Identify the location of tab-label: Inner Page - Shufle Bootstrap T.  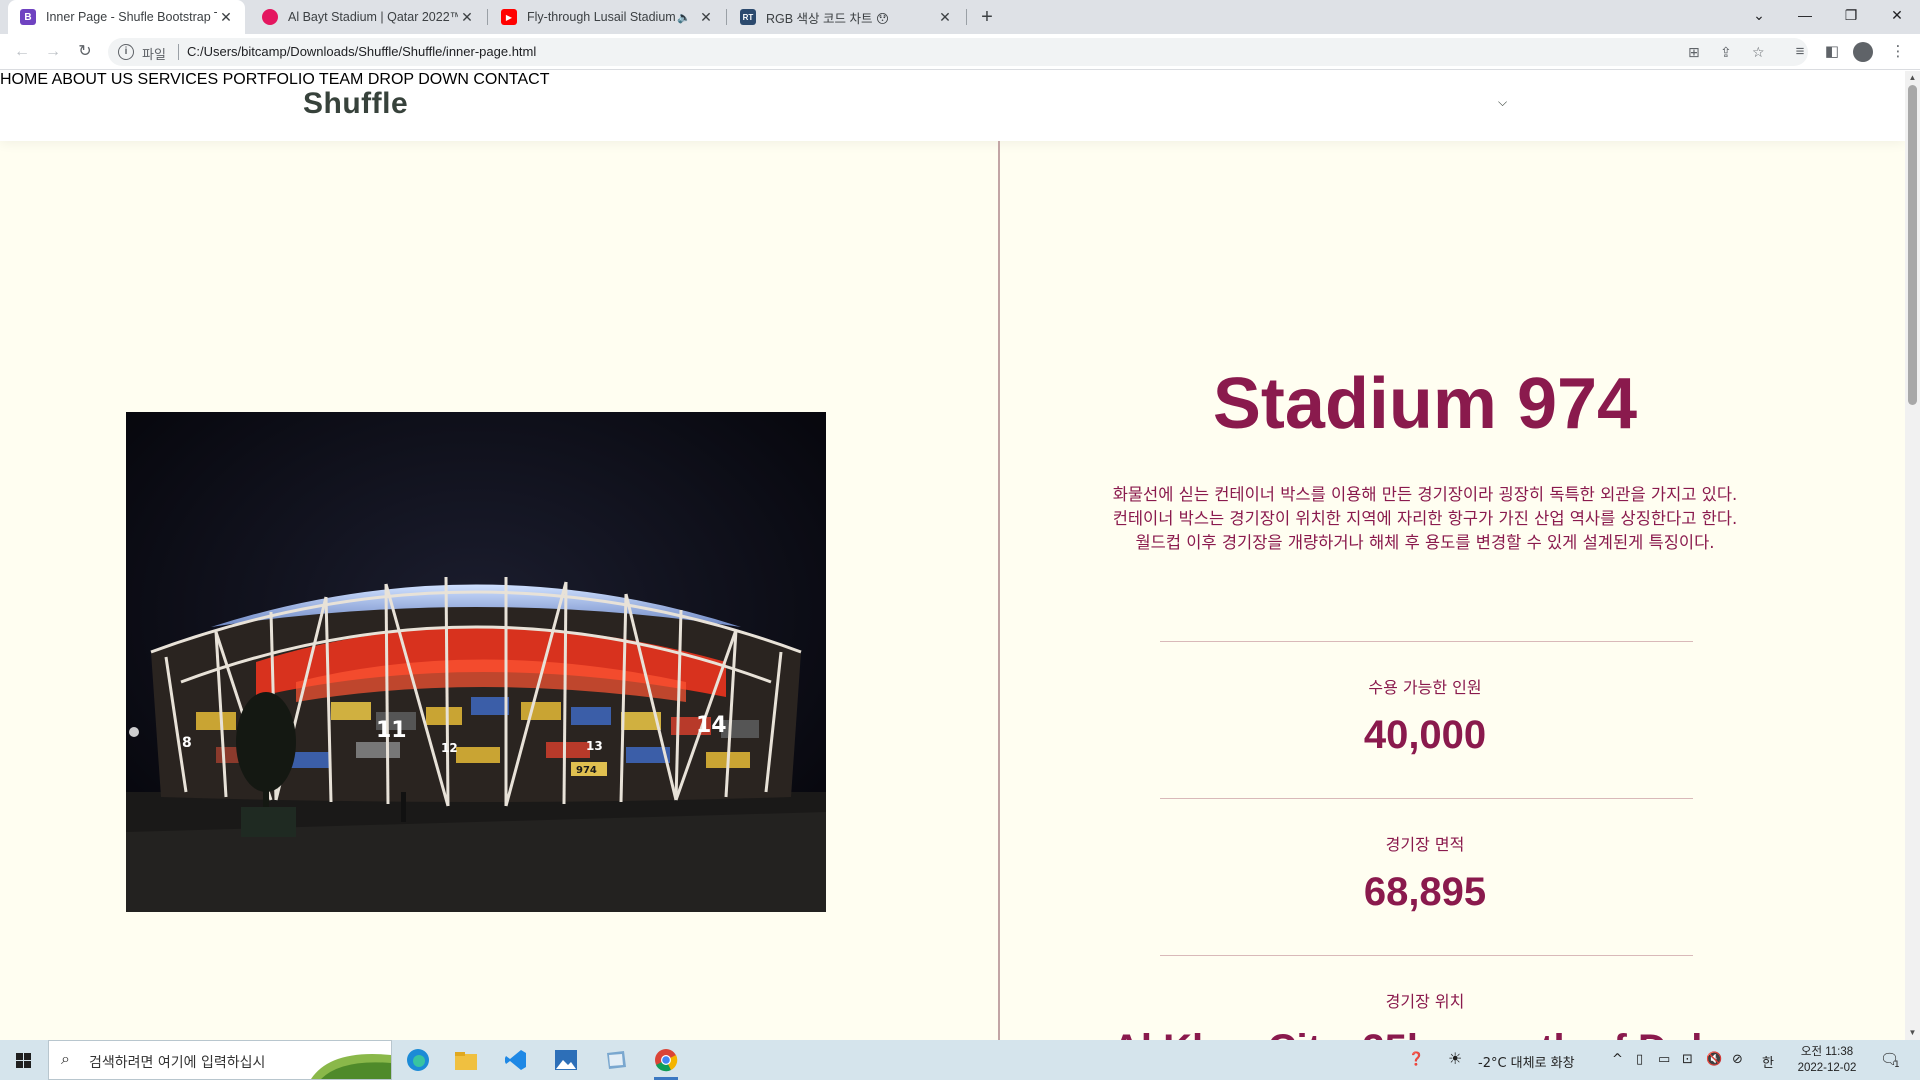
(131, 17).